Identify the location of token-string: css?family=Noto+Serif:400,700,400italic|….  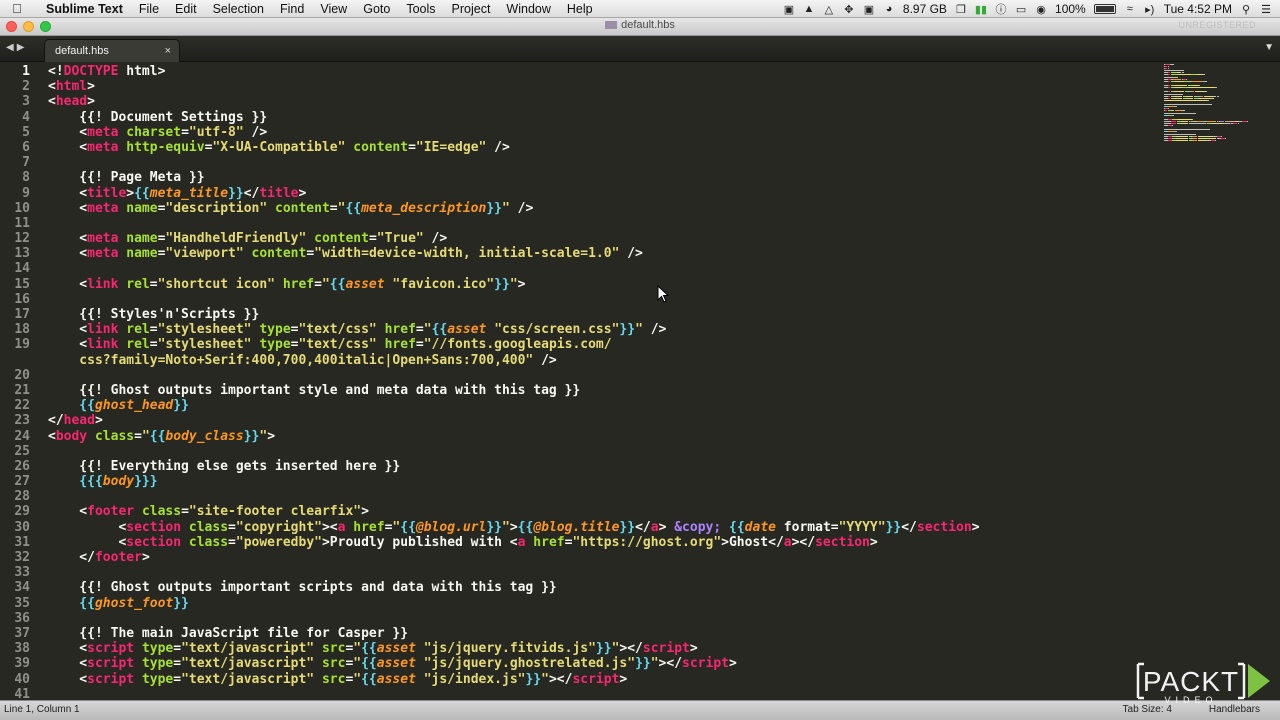
(291, 360).